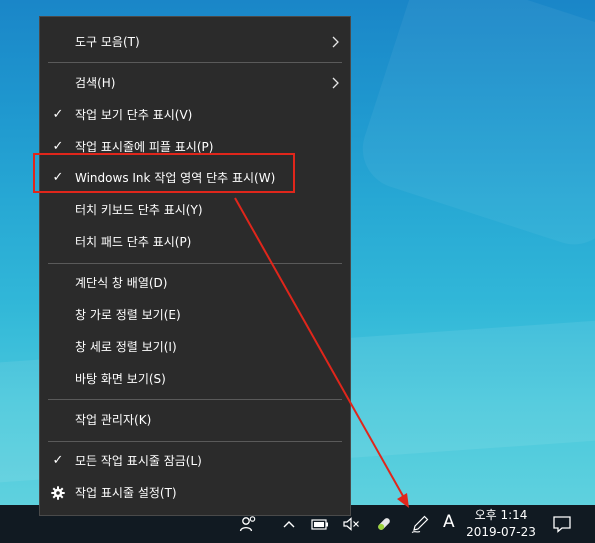 The height and width of the screenshot is (543, 595). Describe the element at coordinates (501, 524) in the screenshot. I see `taskbar-clock: 오후 1:14 2019-07-23` at that location.